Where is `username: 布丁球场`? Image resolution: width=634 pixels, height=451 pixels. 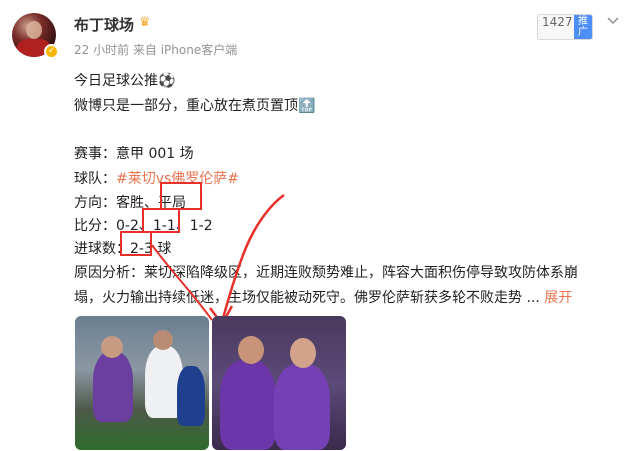 username: 布丁球场 is located at coordinates (104, 24).